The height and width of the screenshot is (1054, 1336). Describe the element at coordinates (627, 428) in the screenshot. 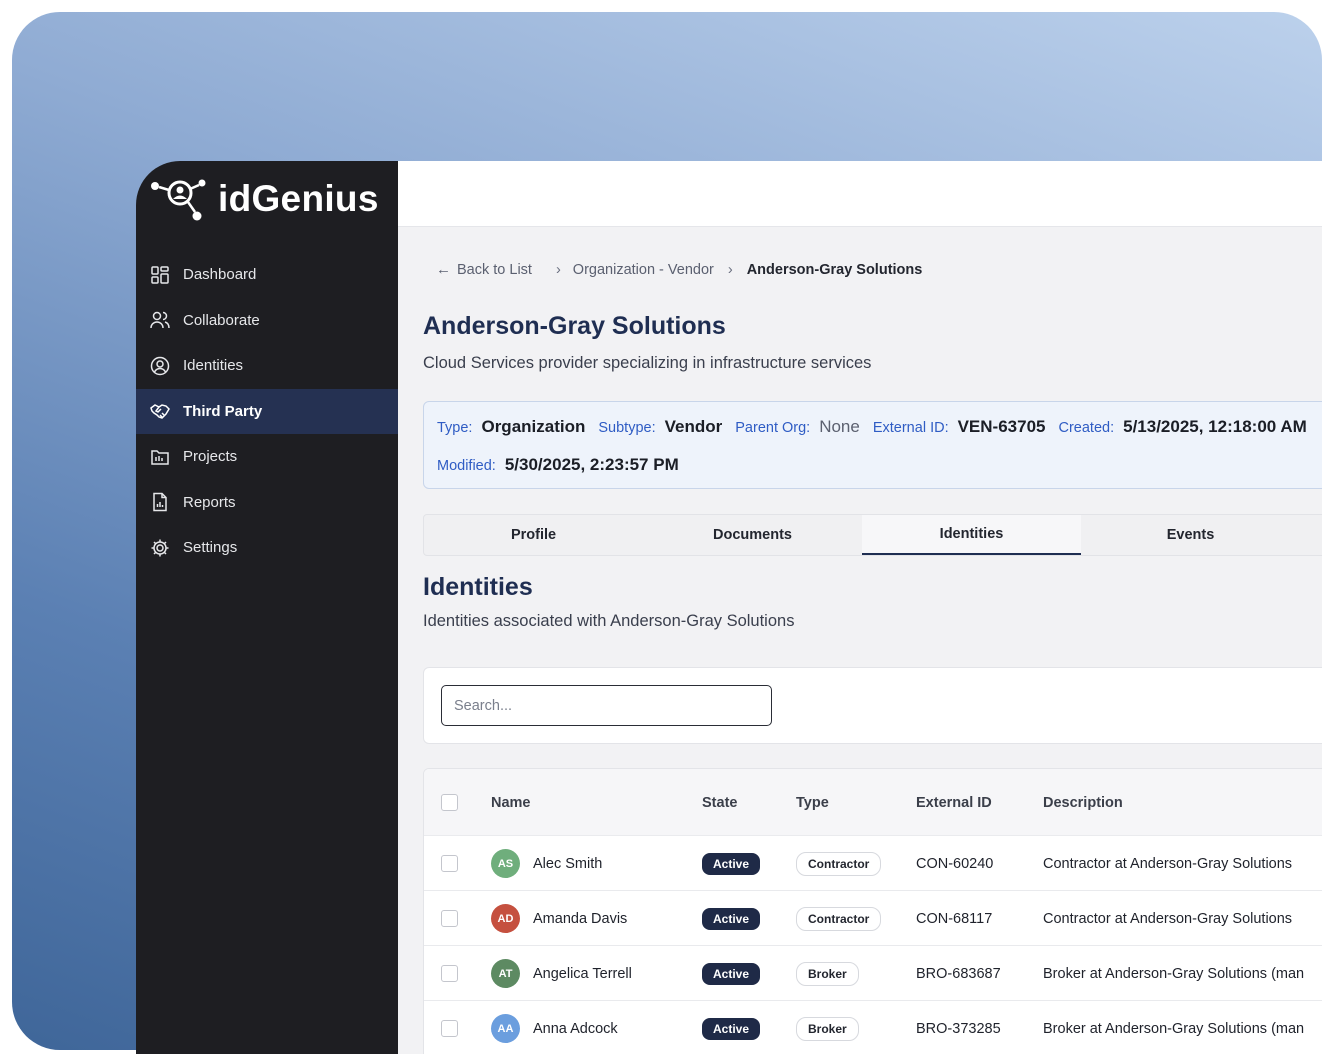

I see `subtype-label: Subtype:` at that location.